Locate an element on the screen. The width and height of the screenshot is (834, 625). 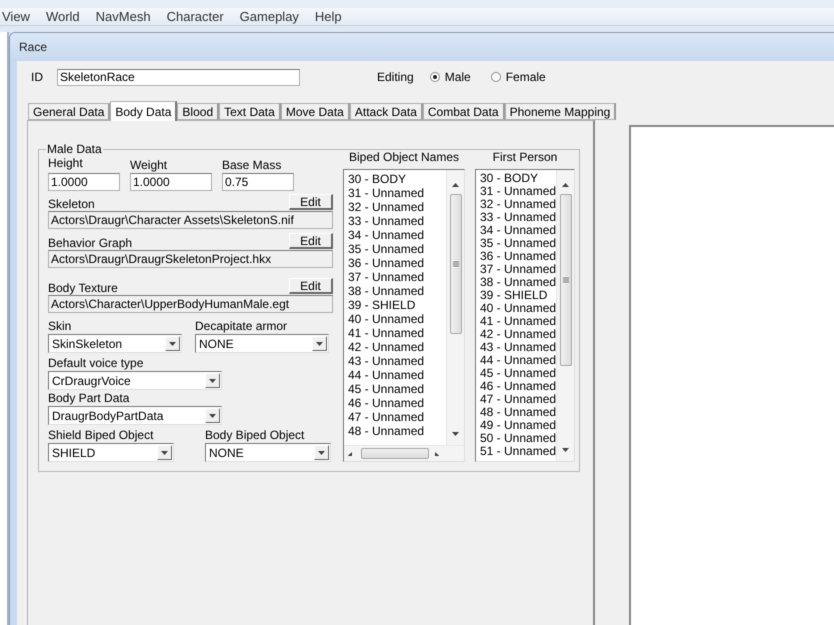
tab: Body Data is located at coordinates (144, 111).